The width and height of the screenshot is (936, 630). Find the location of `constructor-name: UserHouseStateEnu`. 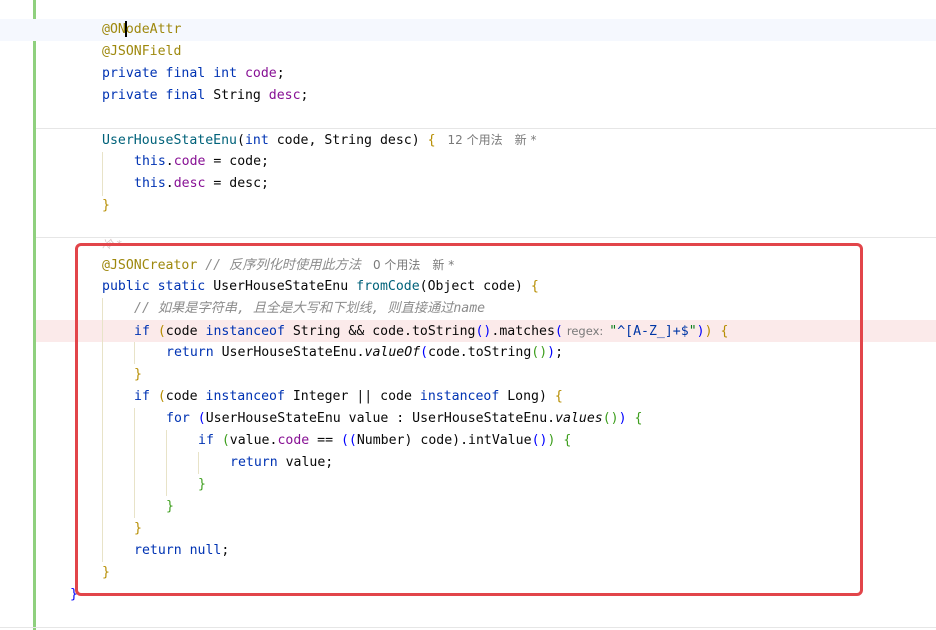

constructor-name: UserHouseStateEnu is located at coordinates (169, 140).